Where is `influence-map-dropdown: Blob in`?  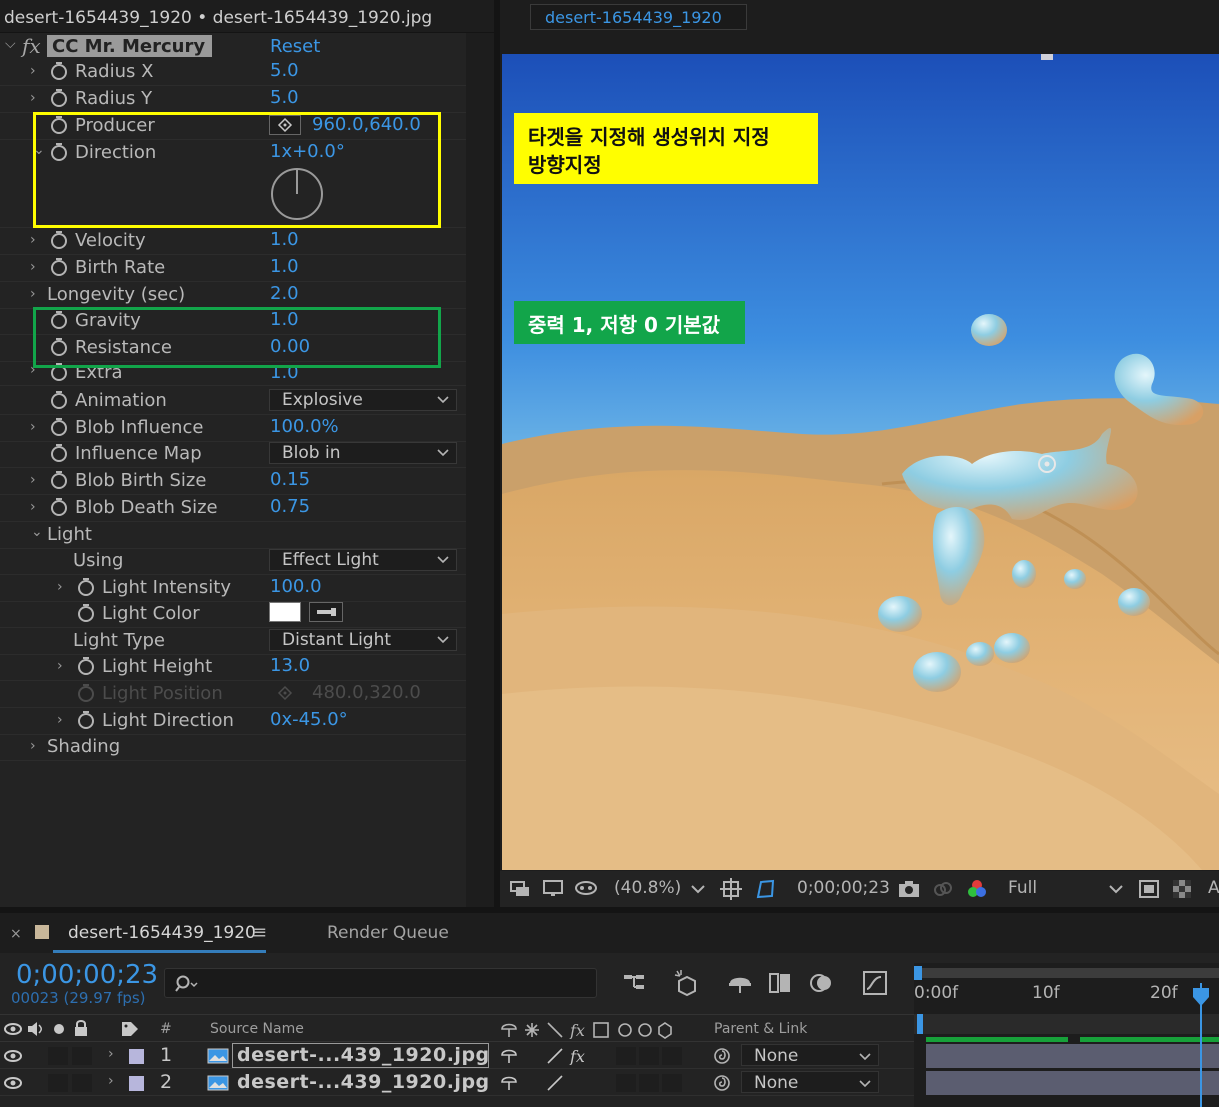 influence-map-dropdown: Blob in is located at coordinates (363, 453).